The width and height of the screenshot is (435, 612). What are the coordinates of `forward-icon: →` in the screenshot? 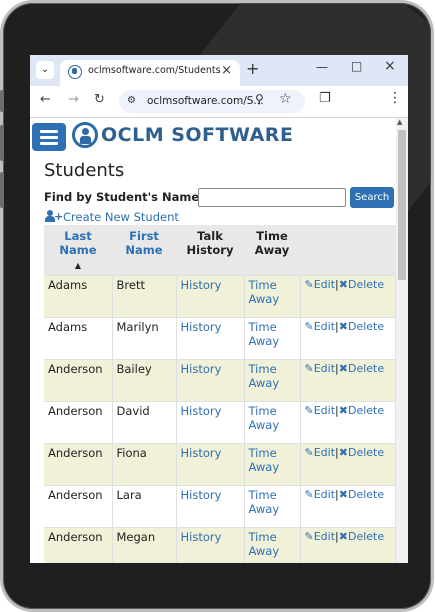 It's located at (73, 99).